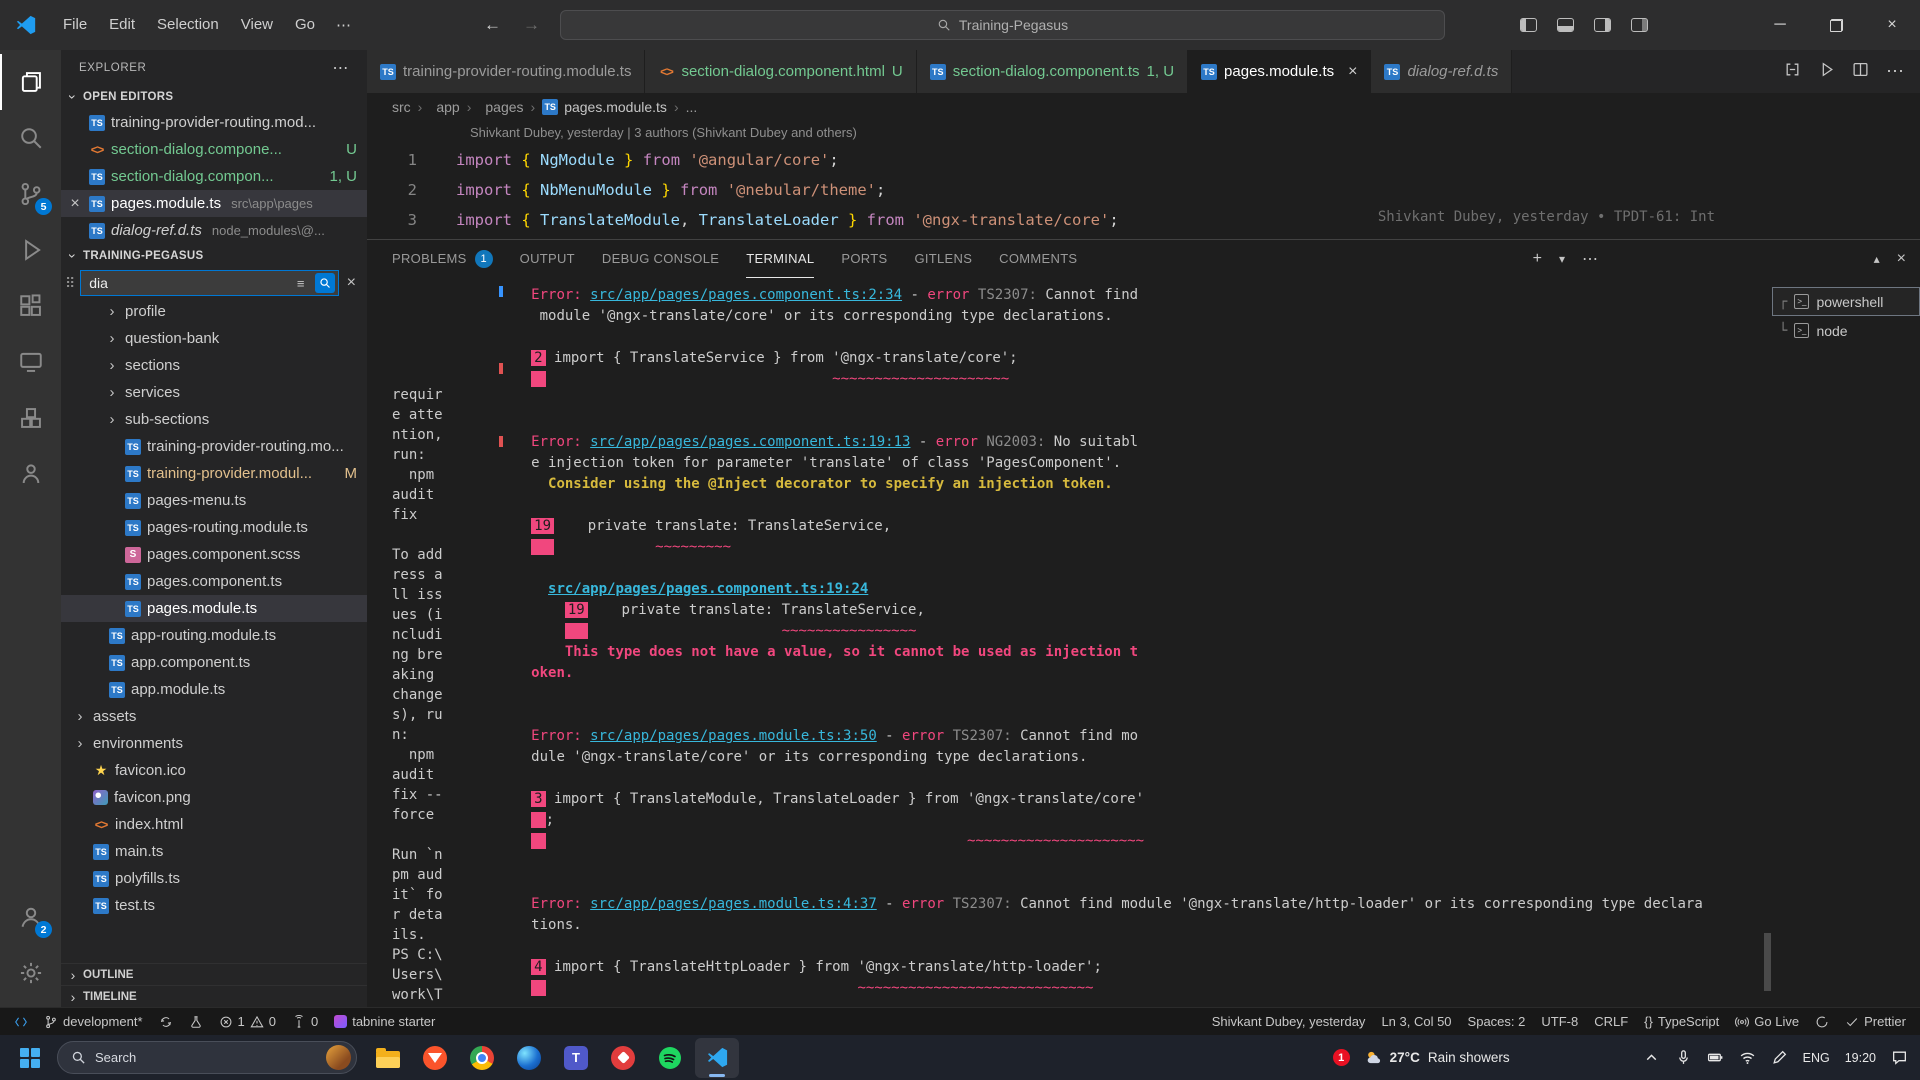  I want to click on open-editors-header: › OPEN EDITORS, so click(214, 97).